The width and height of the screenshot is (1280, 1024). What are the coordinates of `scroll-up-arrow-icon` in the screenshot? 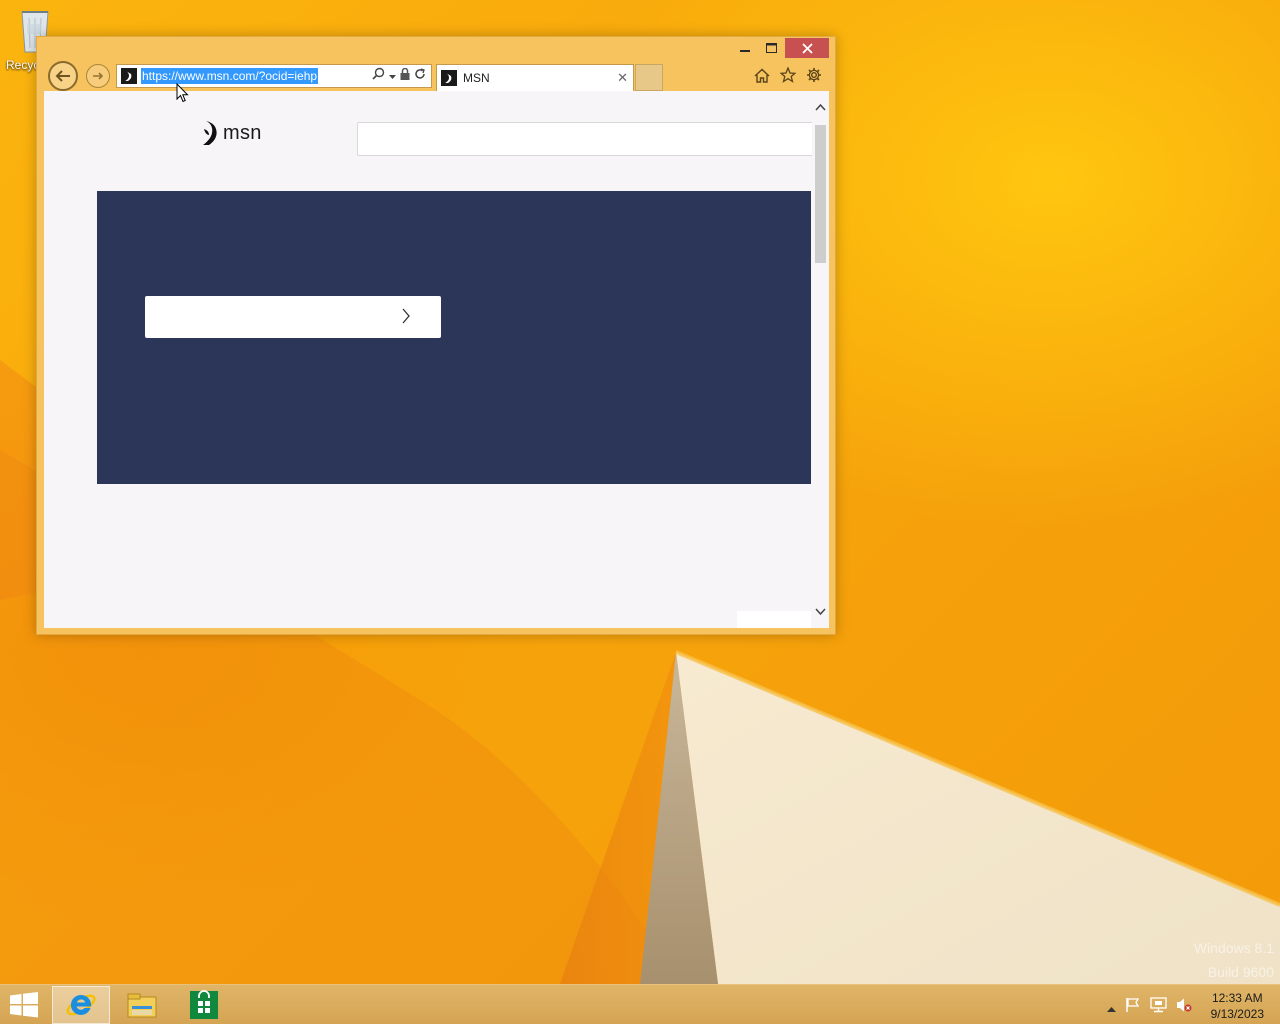 It's located at (820, 107).